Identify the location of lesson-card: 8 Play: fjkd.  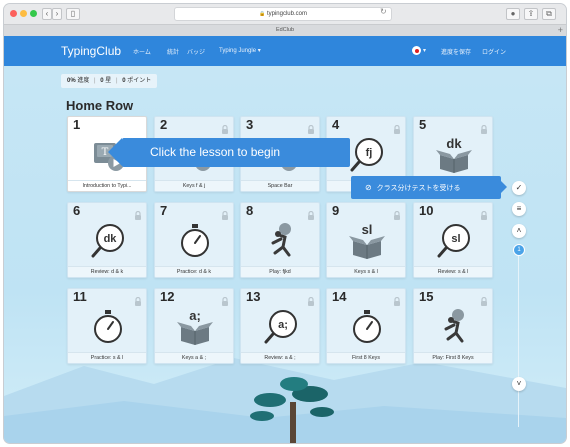
(280, 240).